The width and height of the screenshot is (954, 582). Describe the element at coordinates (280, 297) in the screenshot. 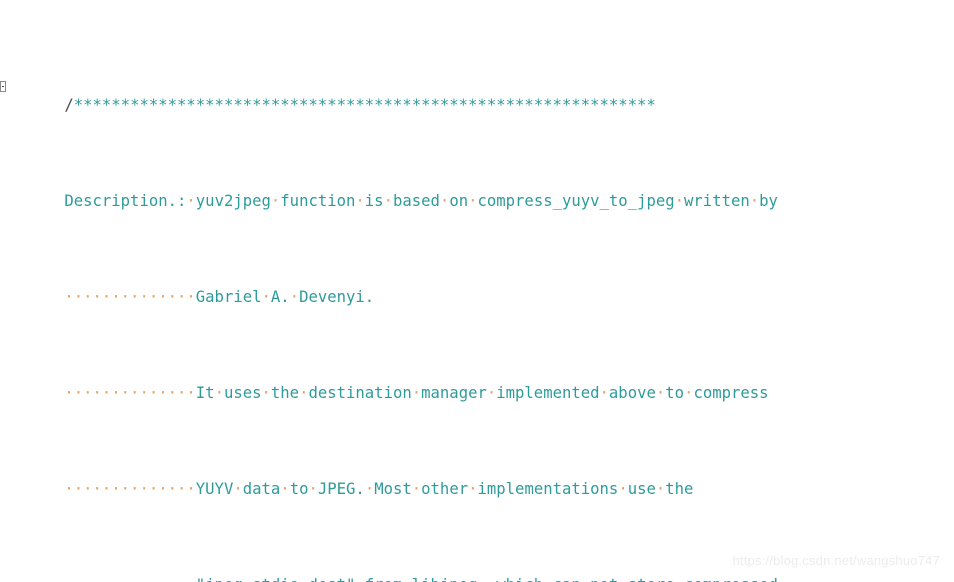

I see `token-comment: A.` at that location.